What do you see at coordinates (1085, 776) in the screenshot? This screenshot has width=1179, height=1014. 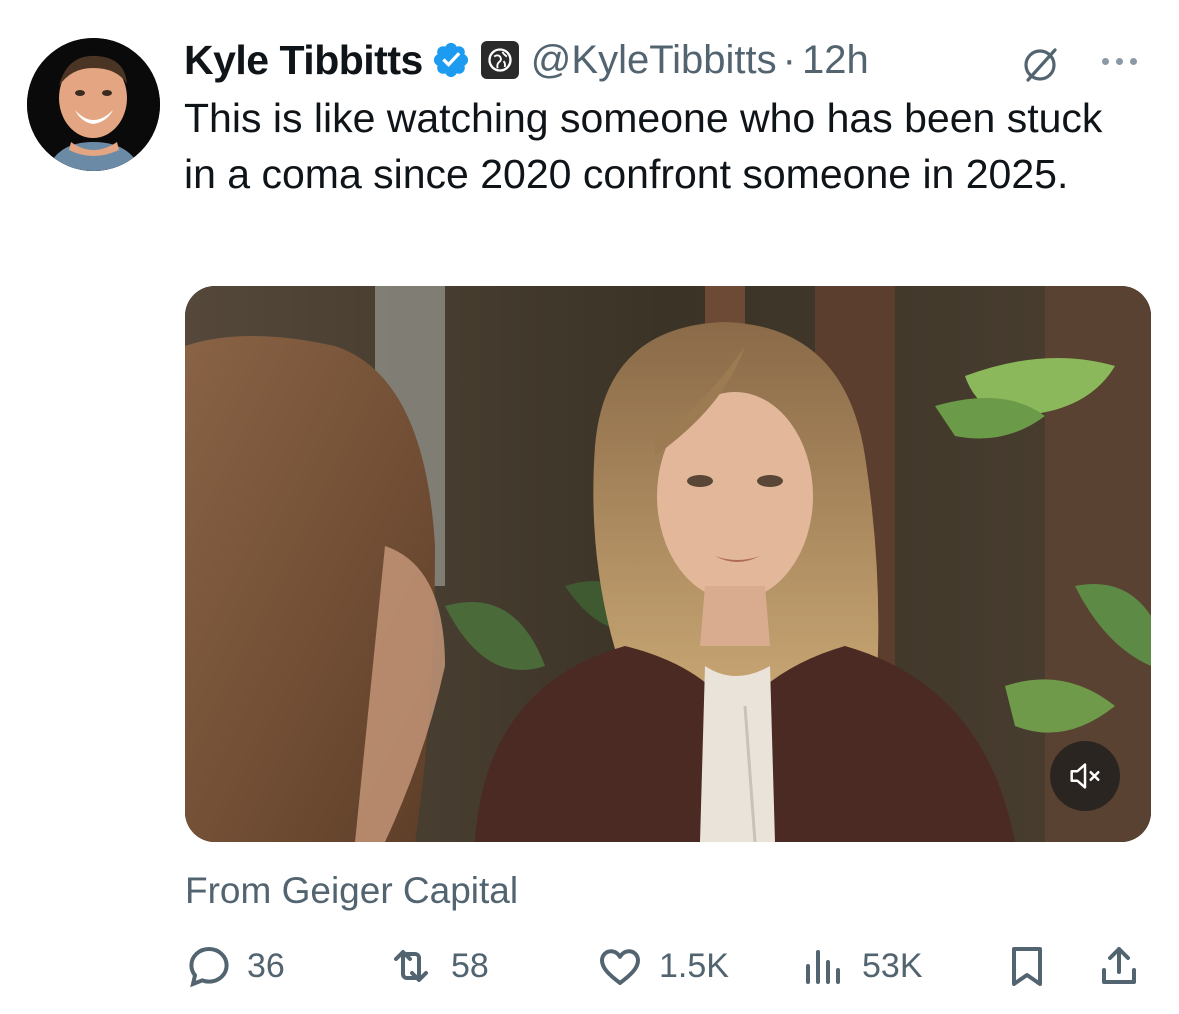 I see `mute-icon` at bounding box center [1085, 776].